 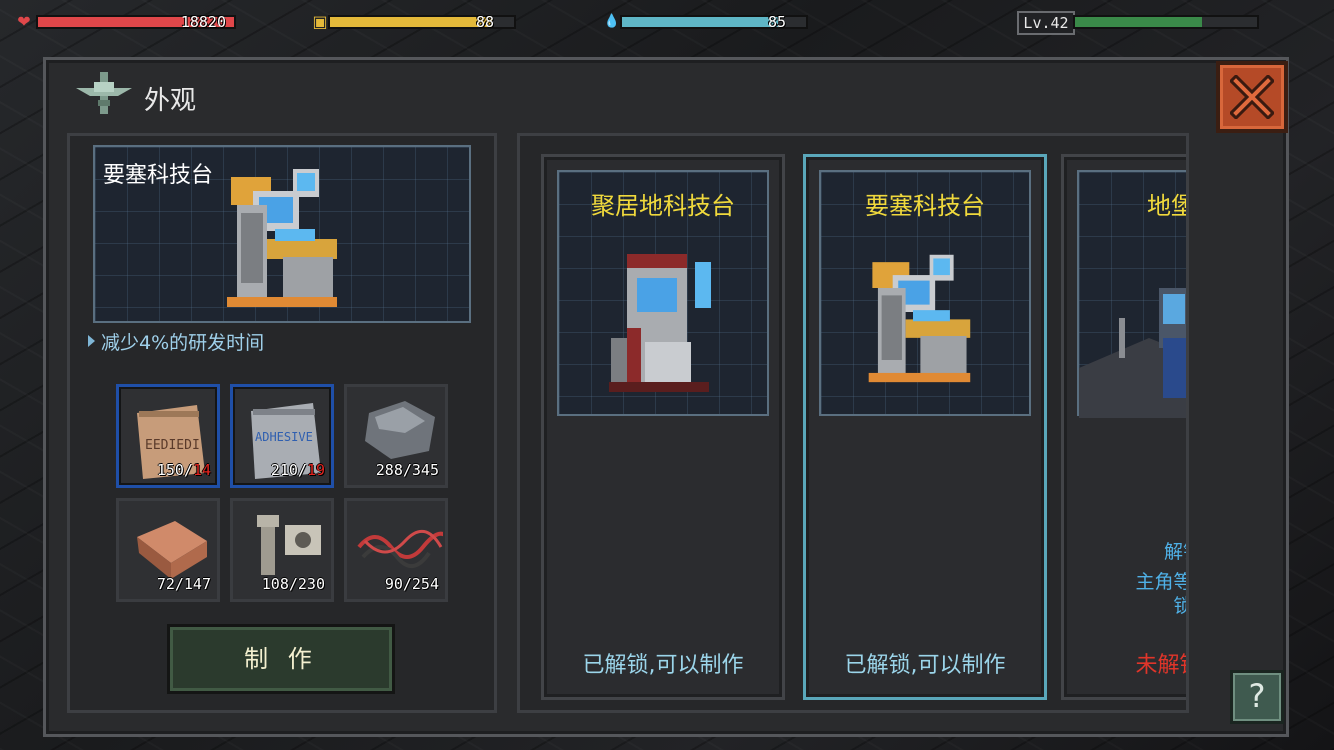 What do you see at coordinates (320, 21) in the screenshot?
I see `burger-icon: ▣` at bounding box center [320, 21].